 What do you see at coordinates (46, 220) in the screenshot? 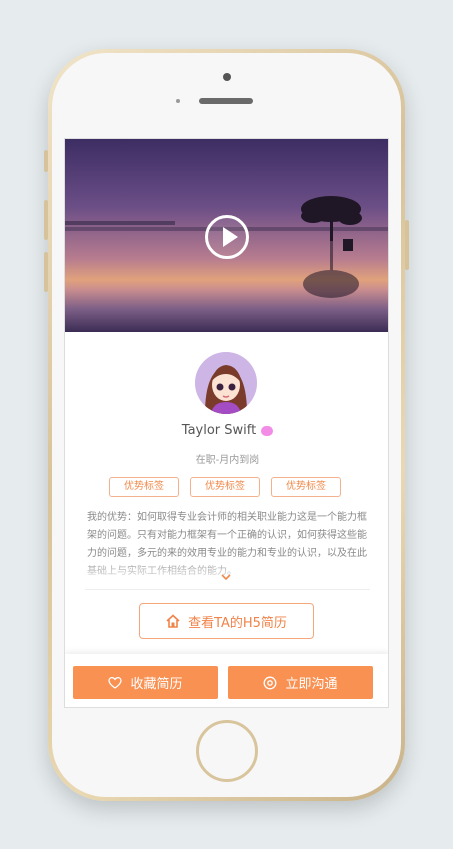
I see `volume-up-button` at bounding box center [46, 220].